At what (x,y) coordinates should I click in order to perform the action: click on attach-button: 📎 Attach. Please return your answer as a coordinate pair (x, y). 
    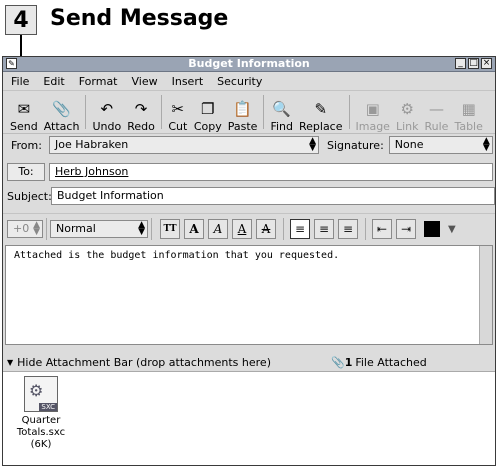
    Looking at the image, I should click on (62, 113).